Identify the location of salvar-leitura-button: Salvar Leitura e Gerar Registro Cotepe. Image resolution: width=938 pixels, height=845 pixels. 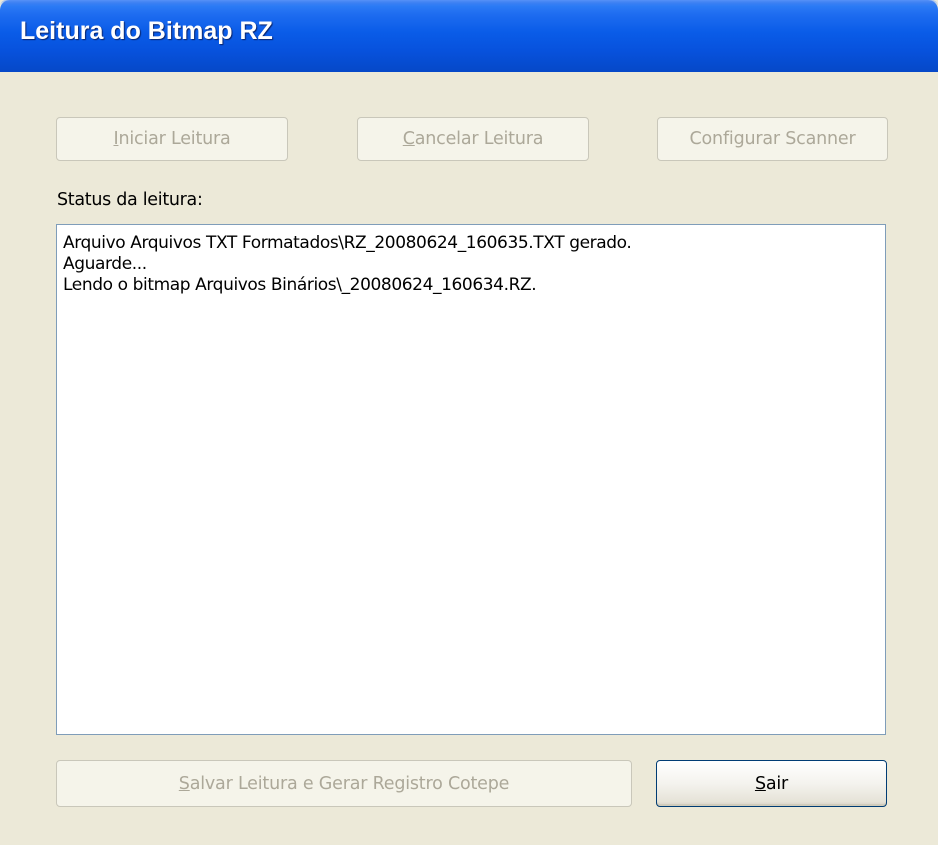
(344, 783).